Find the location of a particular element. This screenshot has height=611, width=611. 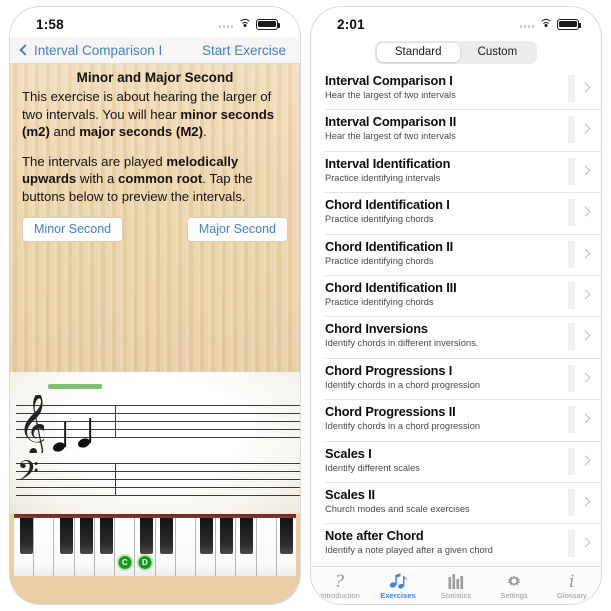

list-item-subtitle: Hear the largest of two intervals is located at coordinates (390, 136).